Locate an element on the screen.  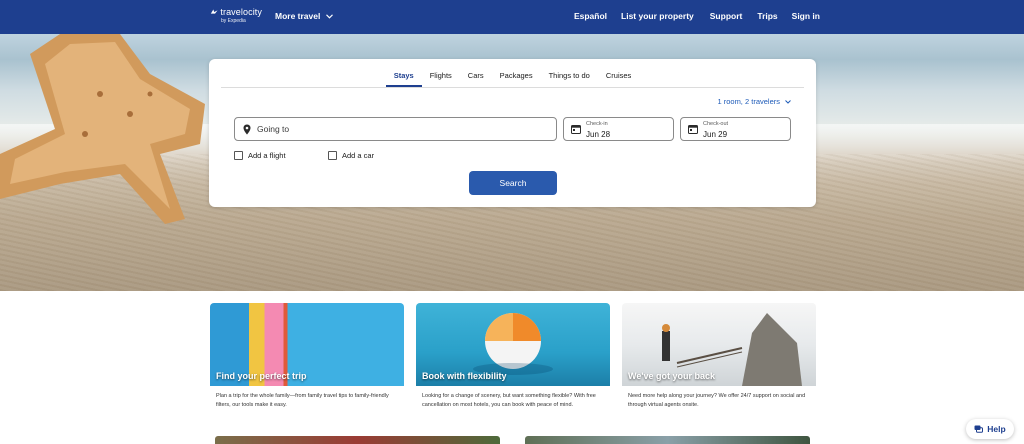
help-button: Help is located at coordinates (990, 429).